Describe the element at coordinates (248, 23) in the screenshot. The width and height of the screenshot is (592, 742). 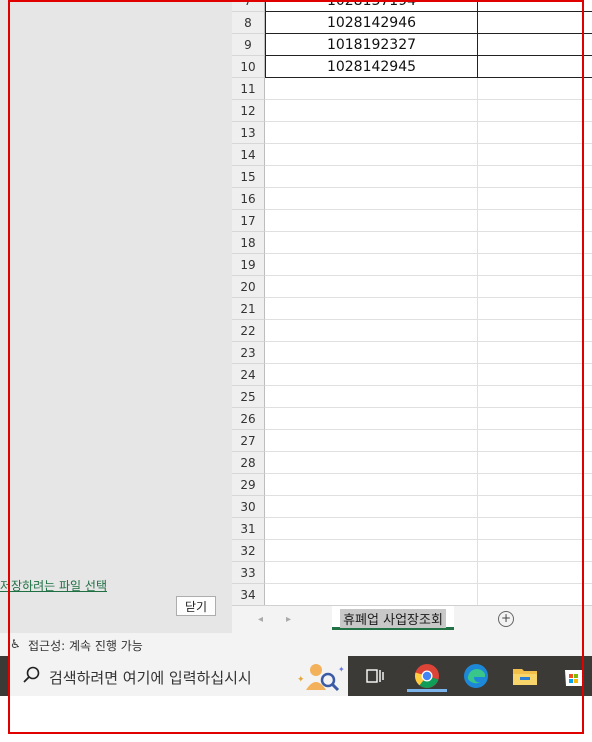
I see `row-header: 8` at that location.